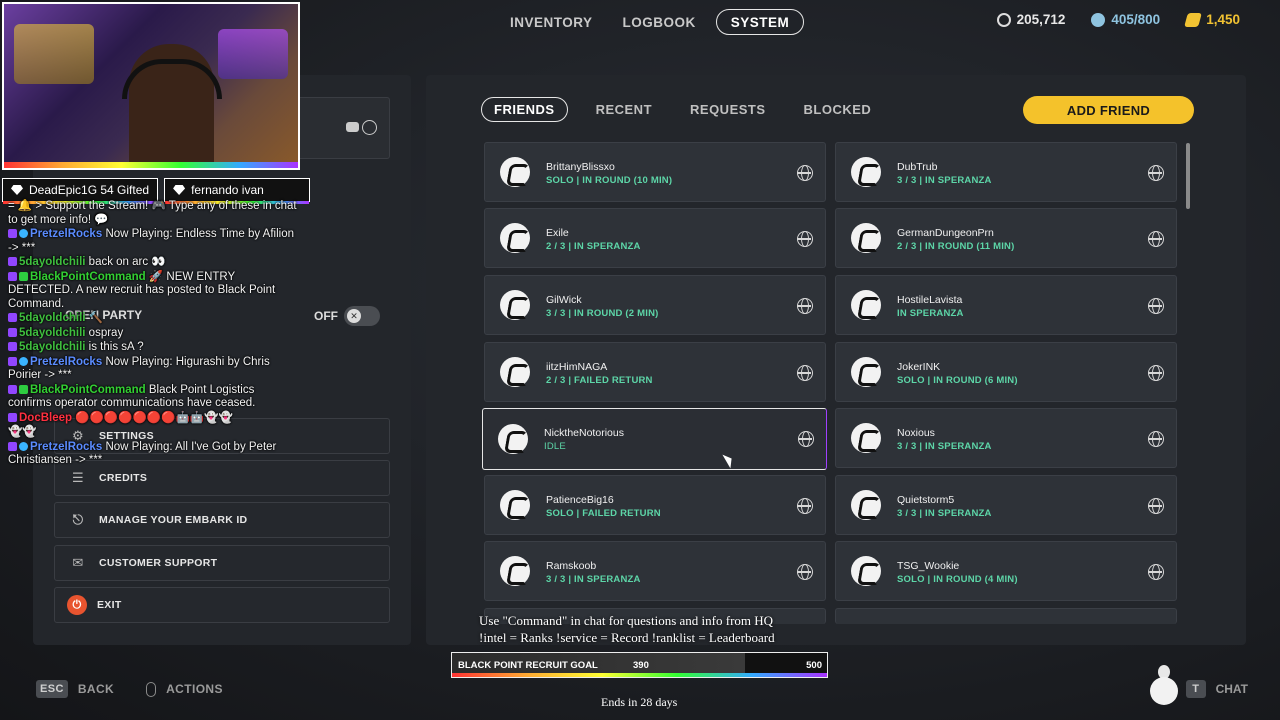  I want to click on friend-status: 3 / 3 | IN ROUND (2 MIN), so click(602, 313).